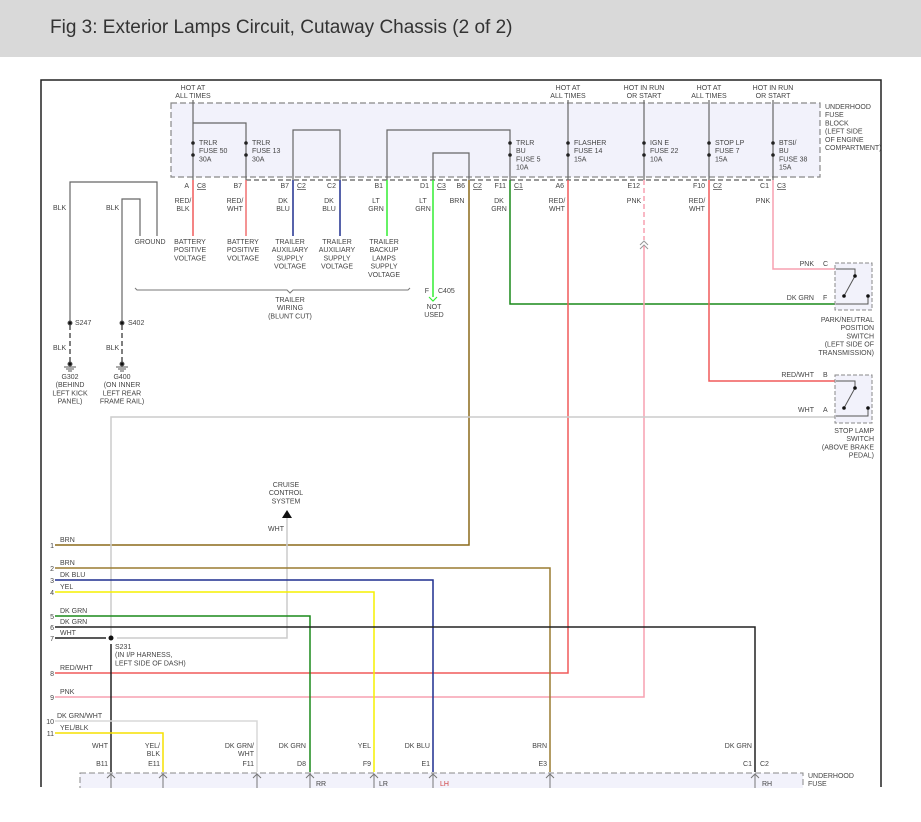  What do you see at coordinates (272, 290) in the screenshot?
I see `trailer-wiring-brace` at bounding box center [272, 290].